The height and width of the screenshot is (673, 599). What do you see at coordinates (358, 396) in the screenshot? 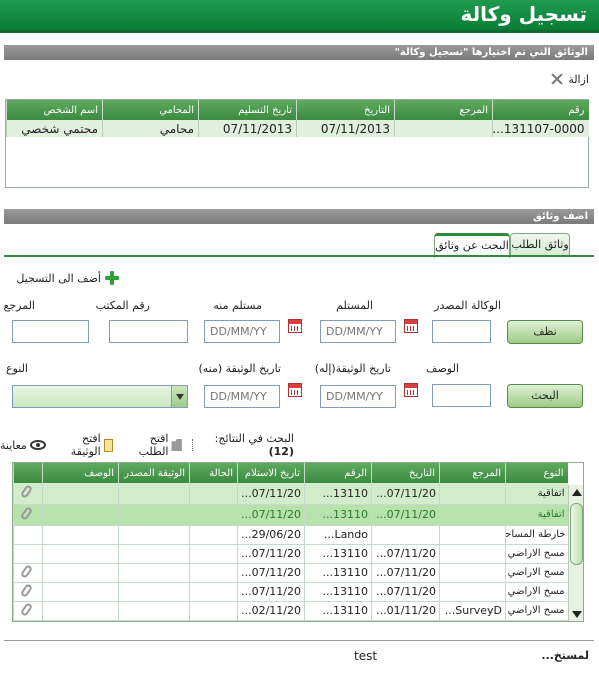
I see `document-date-to-input` at bounding box center [358, 396].